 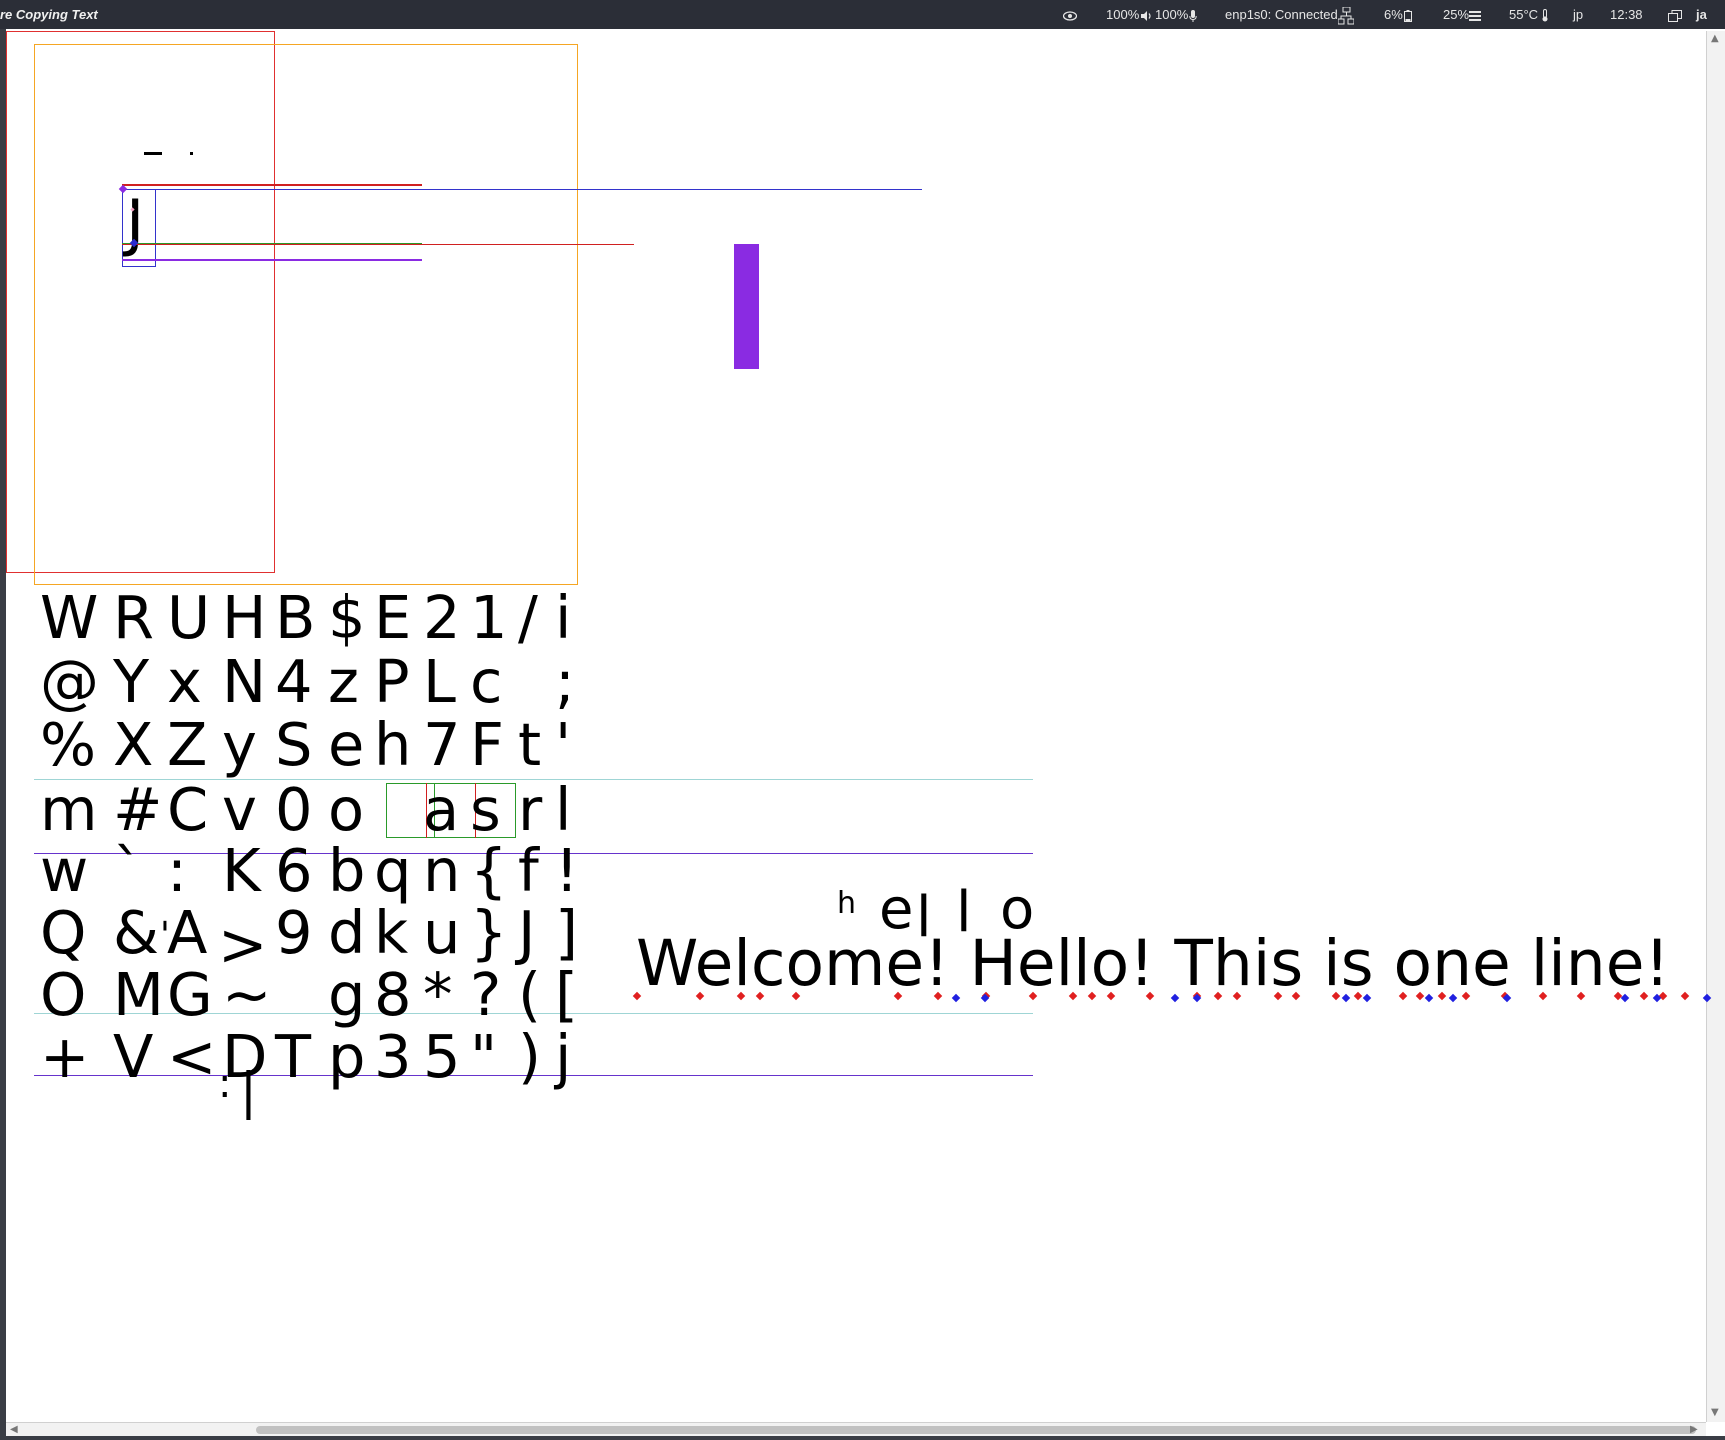 What do you see at coordinates (295, 617) in the screenshot?
I see `grid-glyph: B` at bounding box center [295, 617].